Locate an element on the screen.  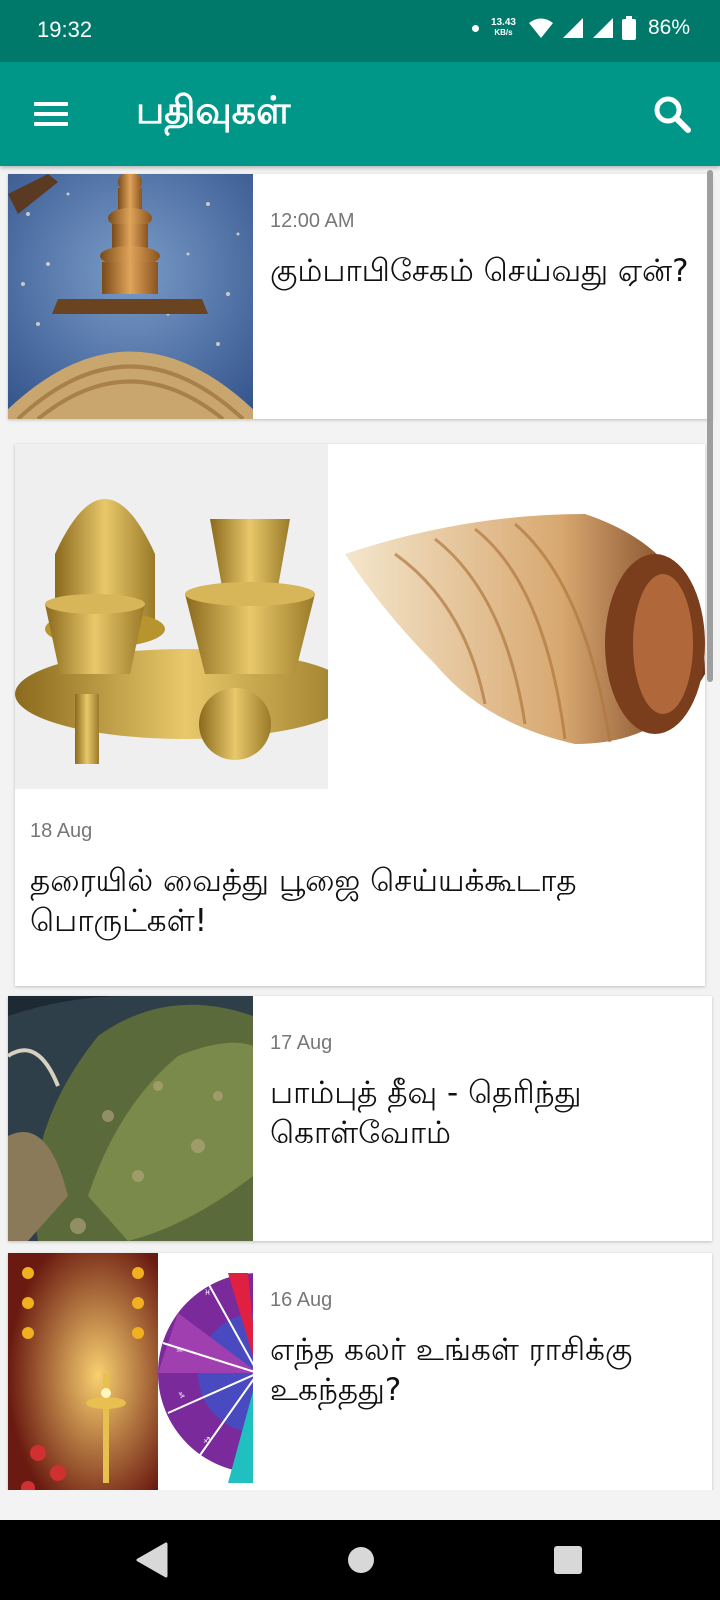
wifi-icon is located at coordinates (540, 28).